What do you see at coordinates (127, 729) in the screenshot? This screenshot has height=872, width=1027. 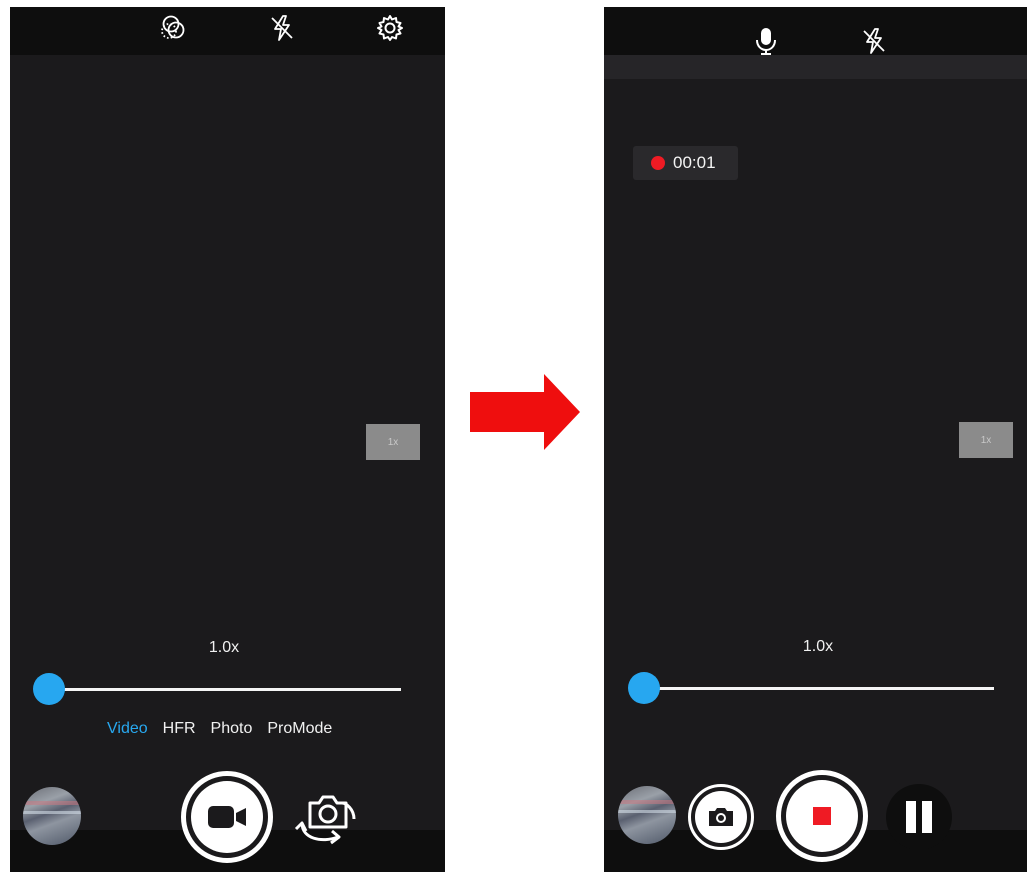 I see `mode-video-tab: Video` at bounding box center [127, 729].